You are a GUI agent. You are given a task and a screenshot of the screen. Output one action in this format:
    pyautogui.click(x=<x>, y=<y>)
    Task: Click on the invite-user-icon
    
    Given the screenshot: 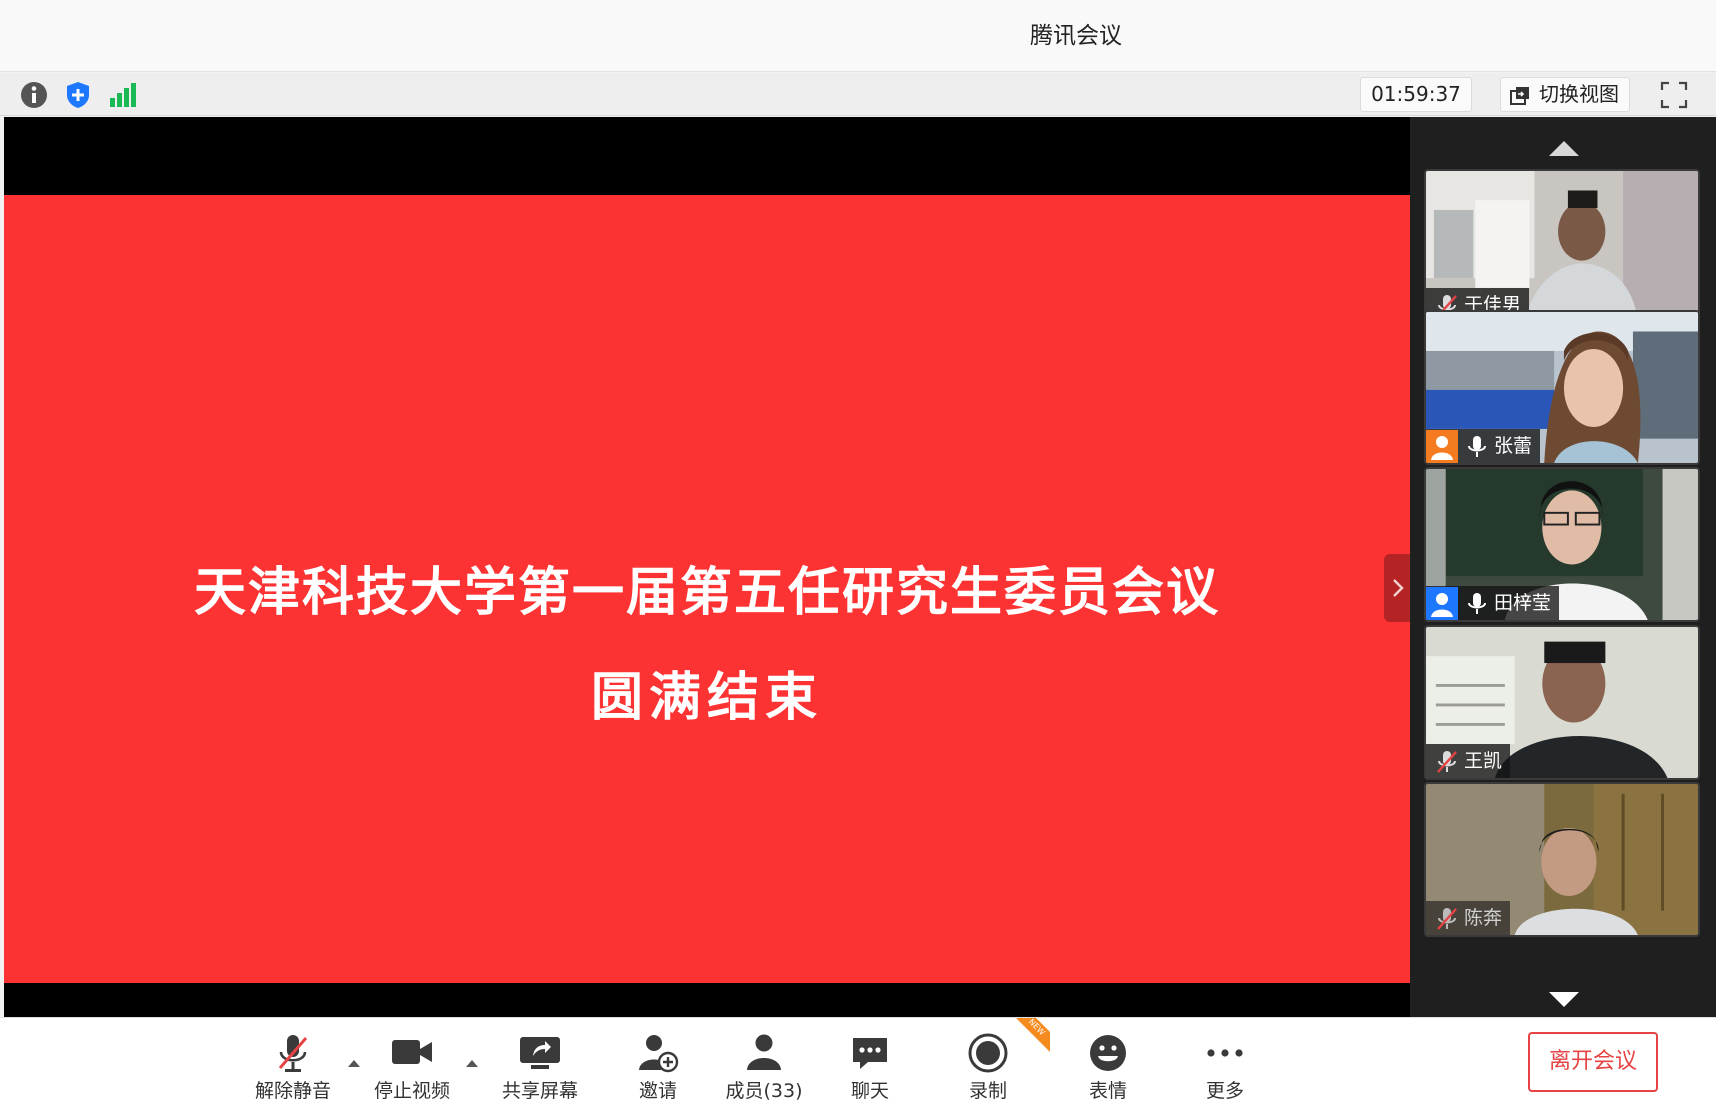 What is the action you would take?
    pyautogui.click(x=659, y=1054)
    